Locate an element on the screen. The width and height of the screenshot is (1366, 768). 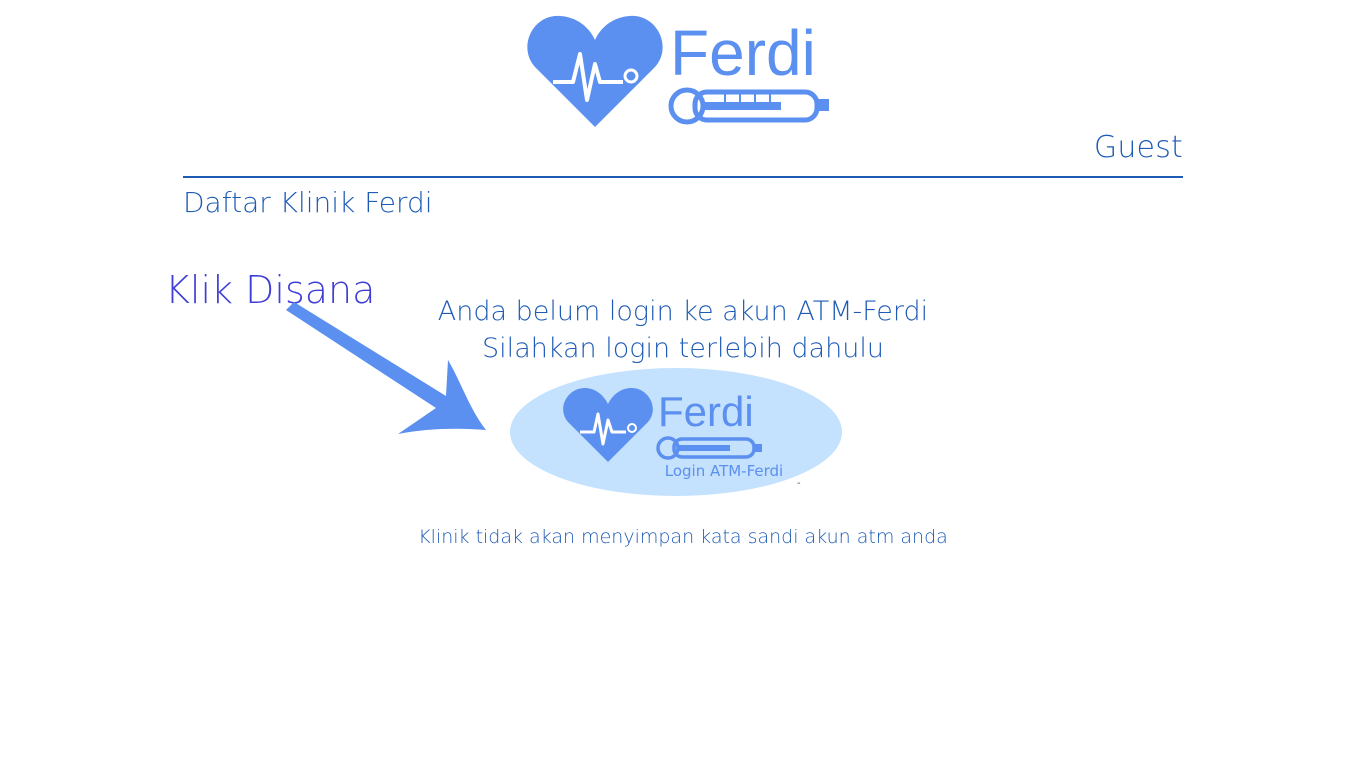
login-button-label: Login ATM-Ferdi is located at coordinates (724, 471).